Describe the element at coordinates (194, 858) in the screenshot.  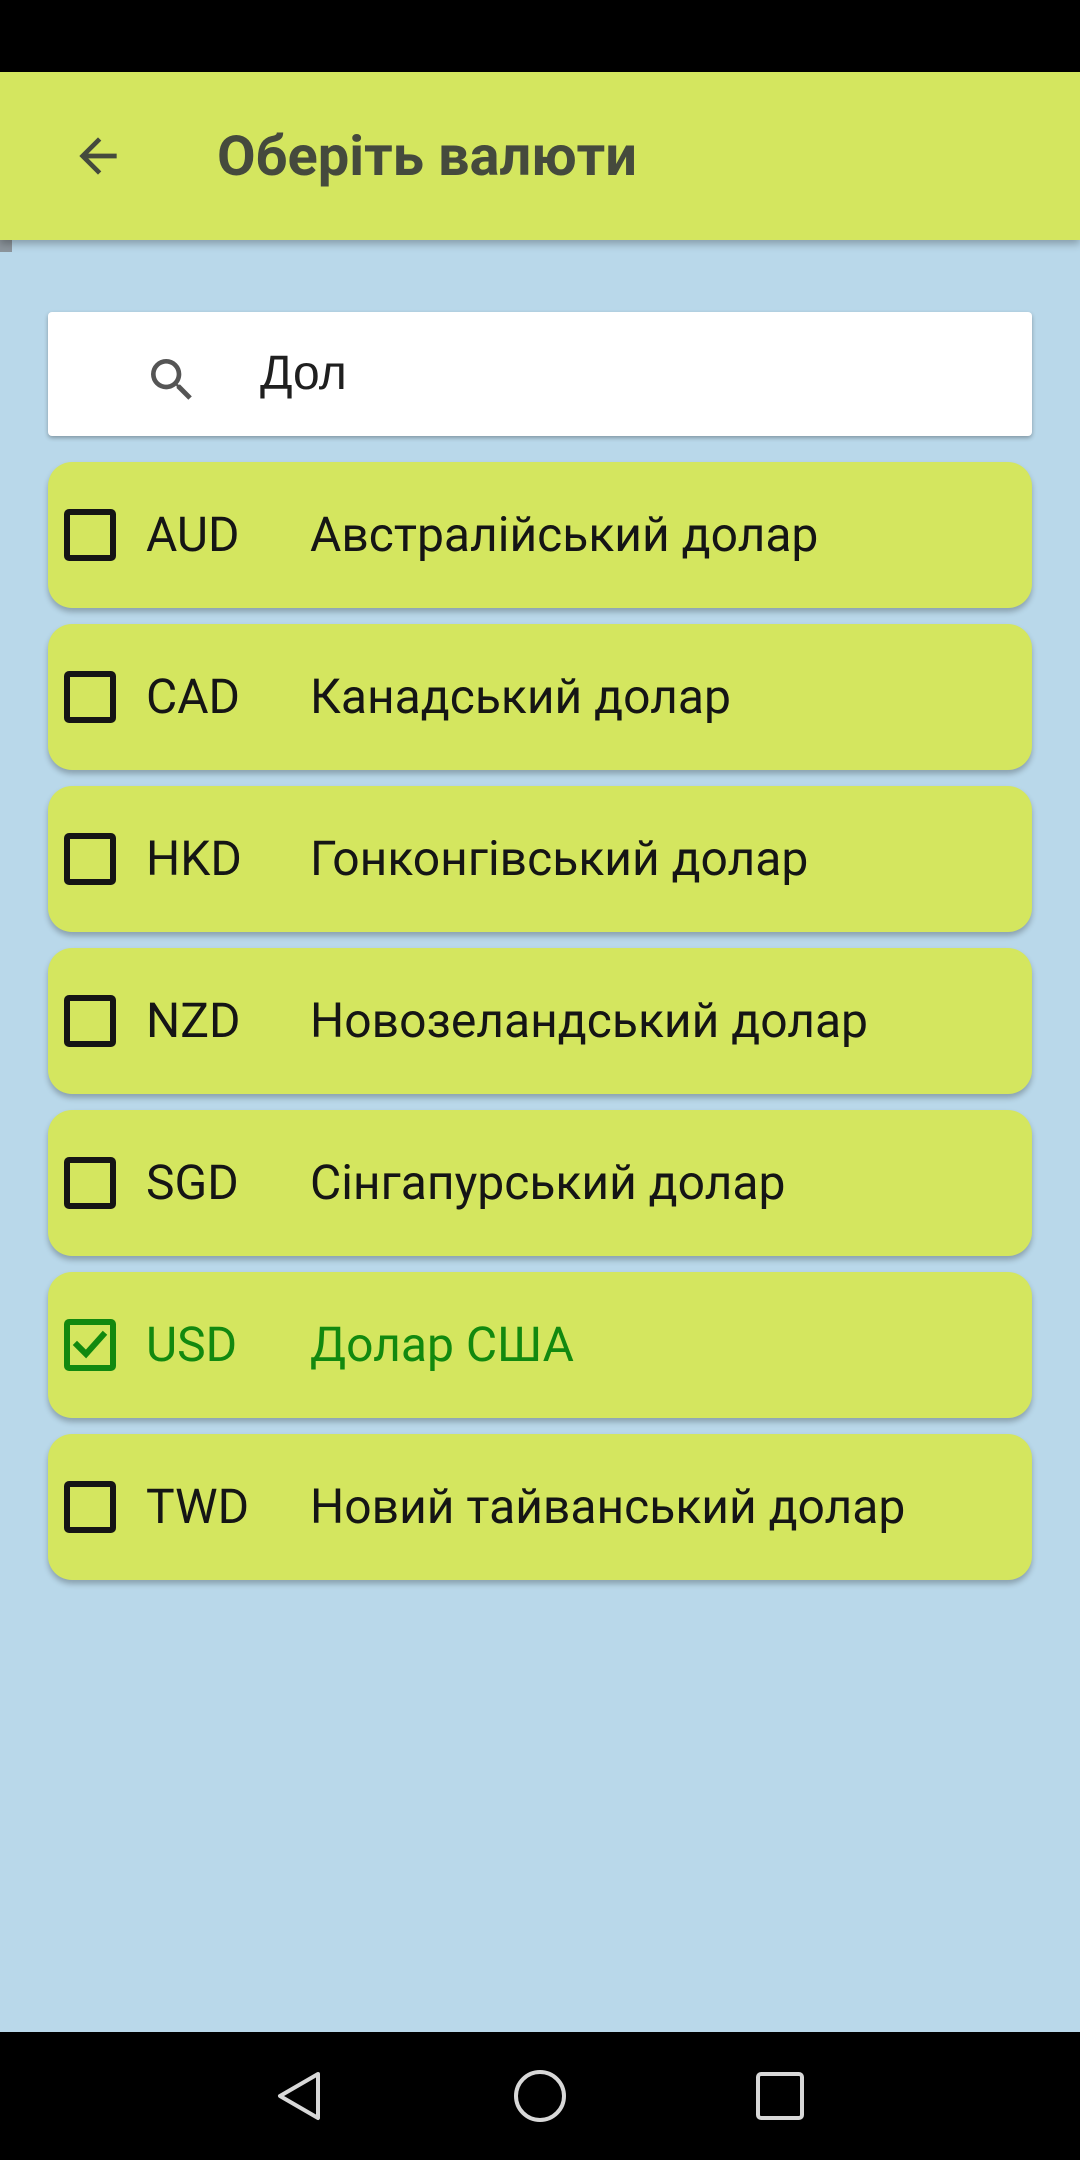
I see `currency-code: HKD` at that location.